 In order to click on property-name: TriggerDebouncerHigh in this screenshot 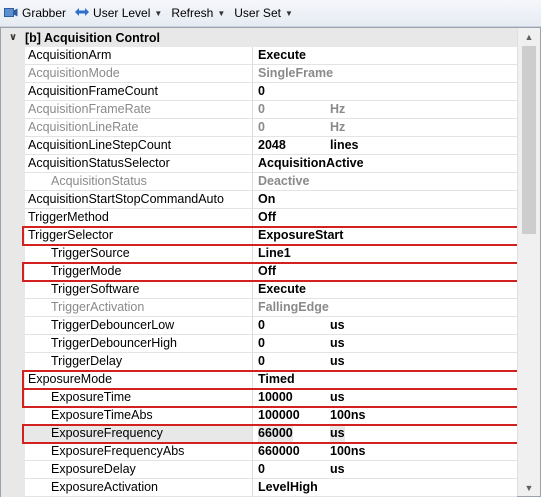, I will do `click(139, 343)`.